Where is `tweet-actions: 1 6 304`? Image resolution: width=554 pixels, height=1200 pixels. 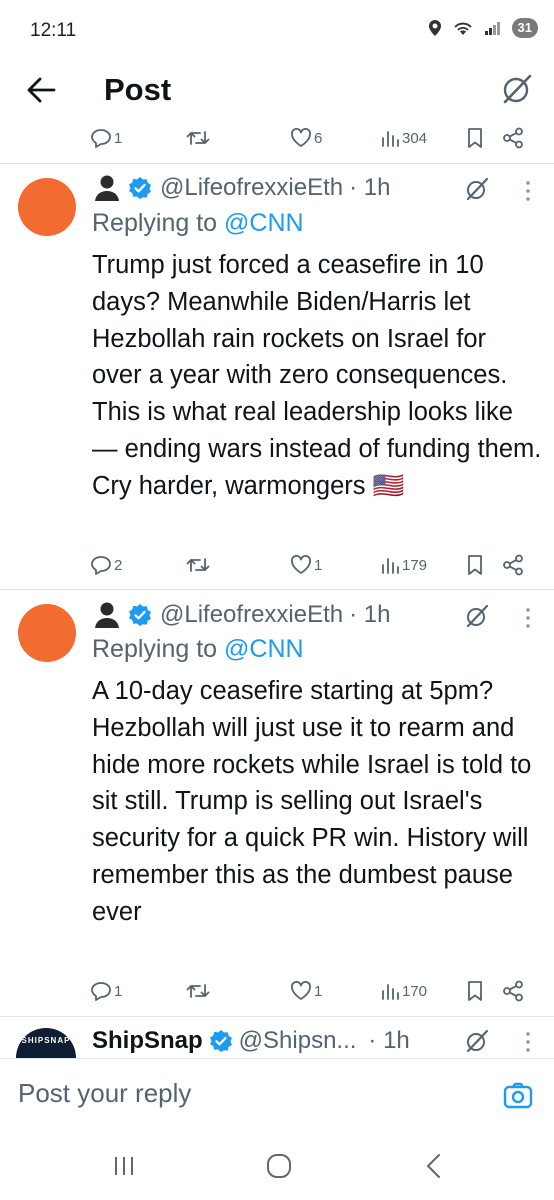 tweet-actions: 1 6 304 is located at coordinates (312, 138).